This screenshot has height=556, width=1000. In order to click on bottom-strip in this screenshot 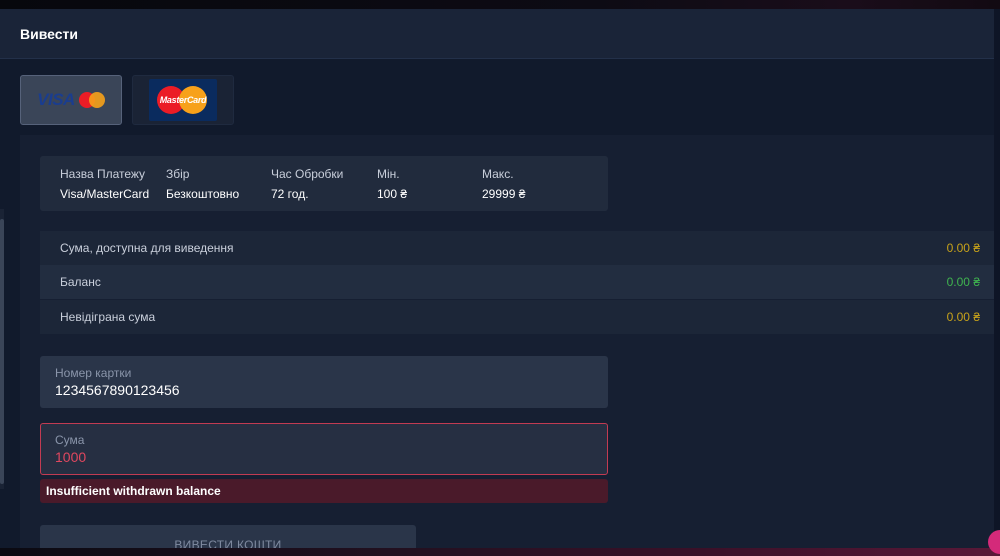, I will do `click(500, 552)`.